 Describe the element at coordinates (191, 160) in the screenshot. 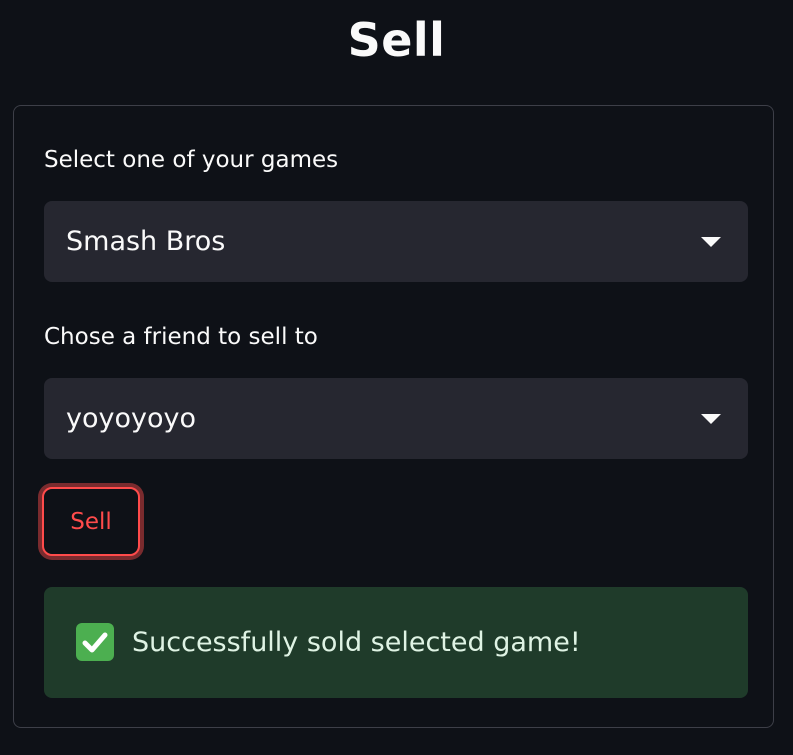

I see `game-select-label: Select one of your games` at that location.